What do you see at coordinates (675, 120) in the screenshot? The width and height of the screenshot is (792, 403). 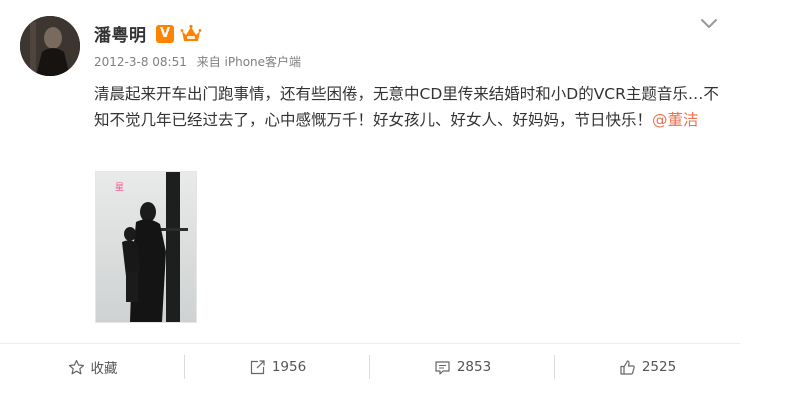 I see `mention-link: @董洁` at bounding box center [675, 120].